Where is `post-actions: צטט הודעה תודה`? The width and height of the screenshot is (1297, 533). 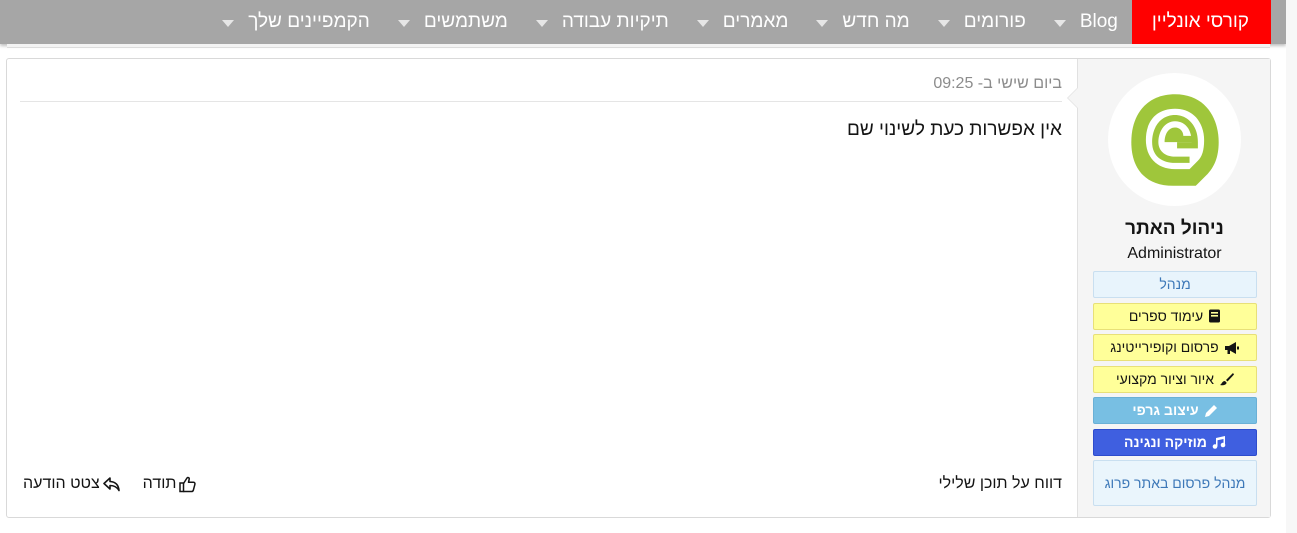 post-actions: צטט הודעה תודה is located at coordinates (110, 484).